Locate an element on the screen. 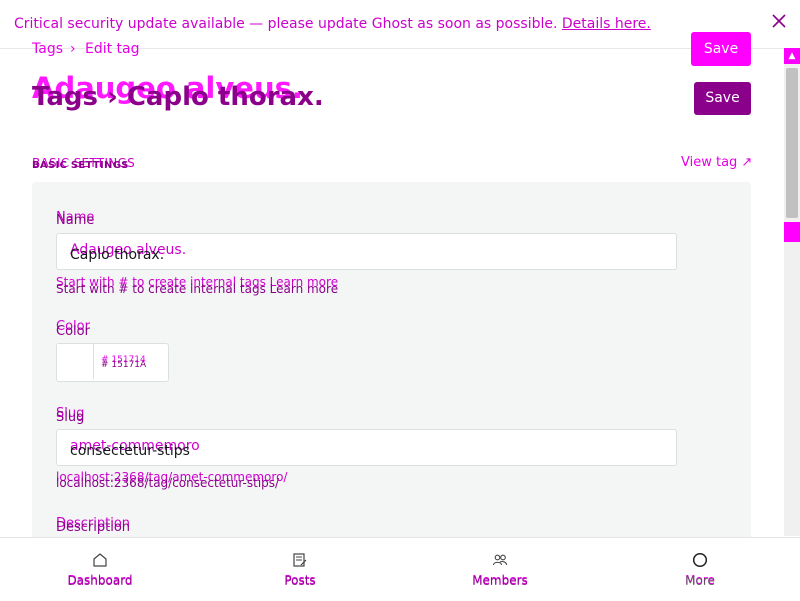 This screenshot has width=800, height=601. name-label: Name is located at coordinates (75, 220).